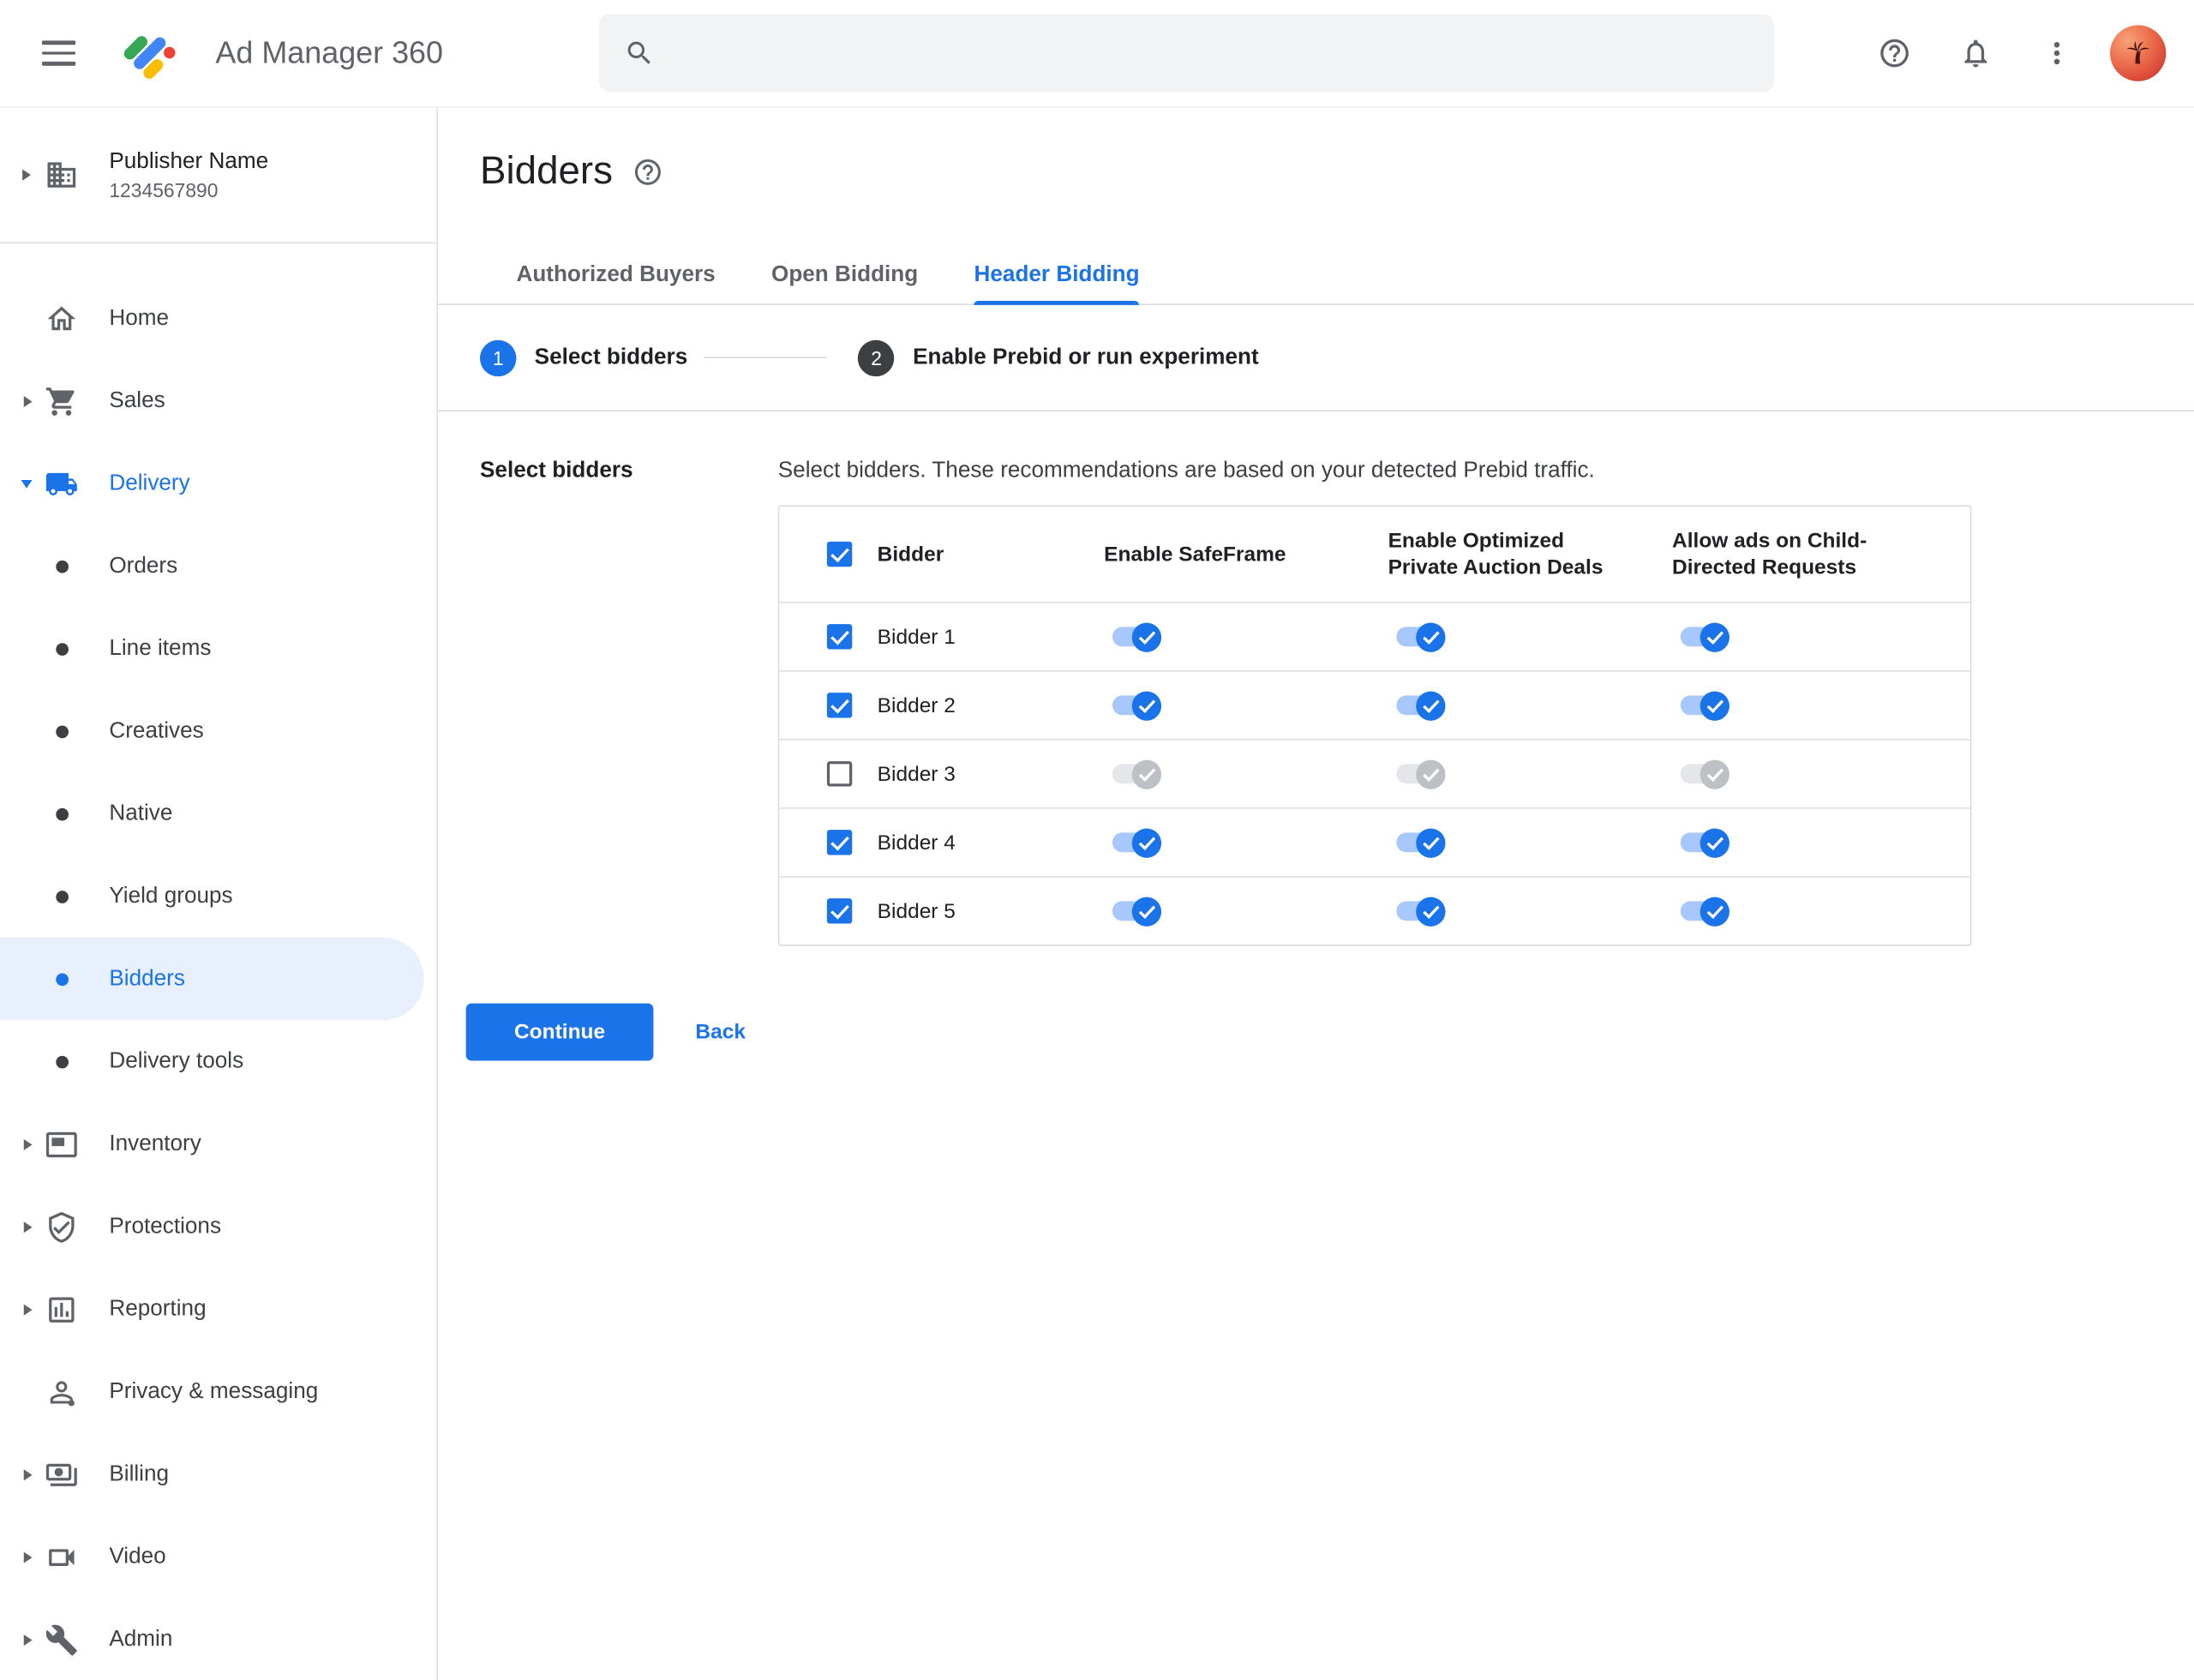 This screenshot has width=2194, height=1680. Describe the element at coordinates (559, 1032) in the screenshot. I see `continue-button: Continue` at that location.